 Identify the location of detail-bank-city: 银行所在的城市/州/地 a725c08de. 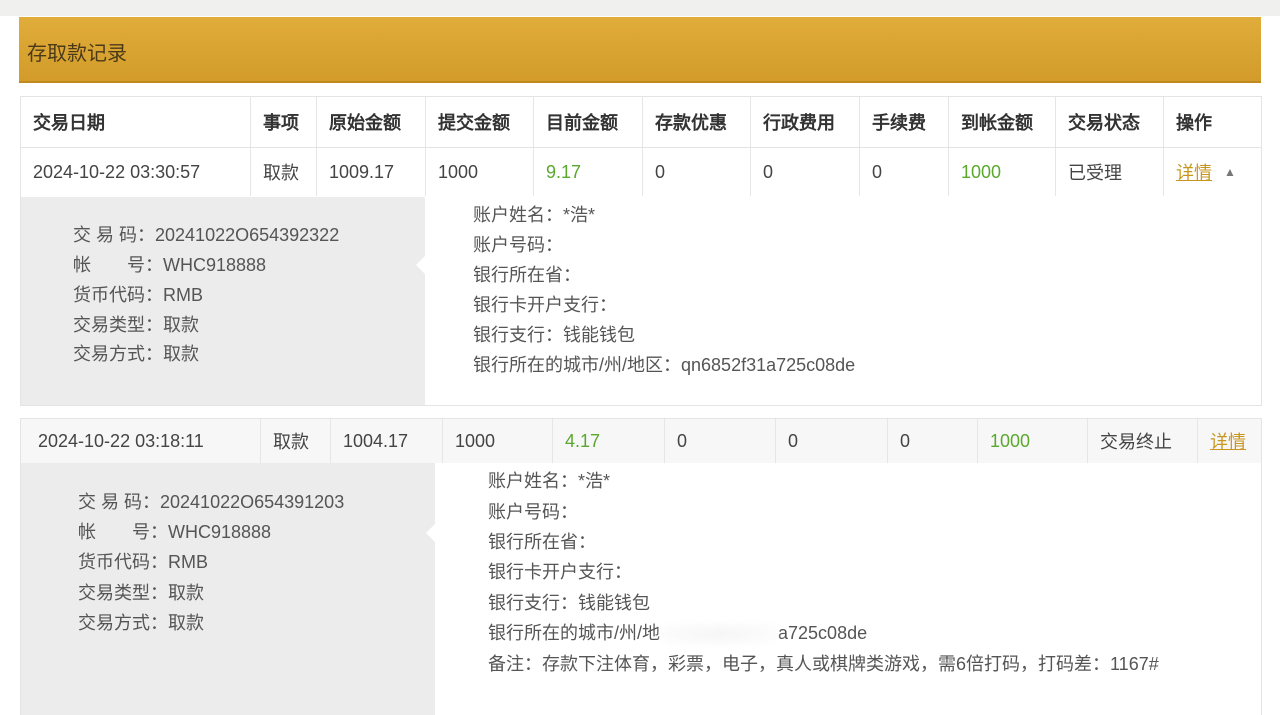
(677, 632).